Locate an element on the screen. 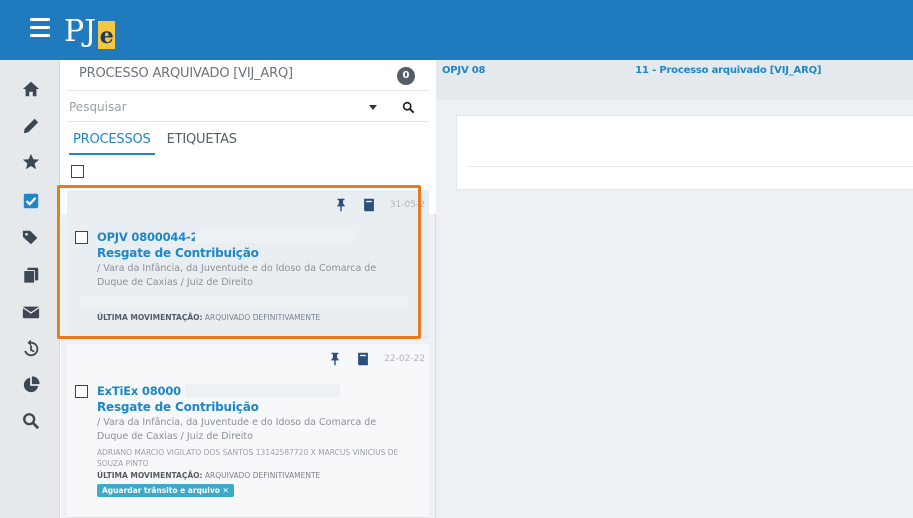  documents-icon is located at coordinates (31, 275).